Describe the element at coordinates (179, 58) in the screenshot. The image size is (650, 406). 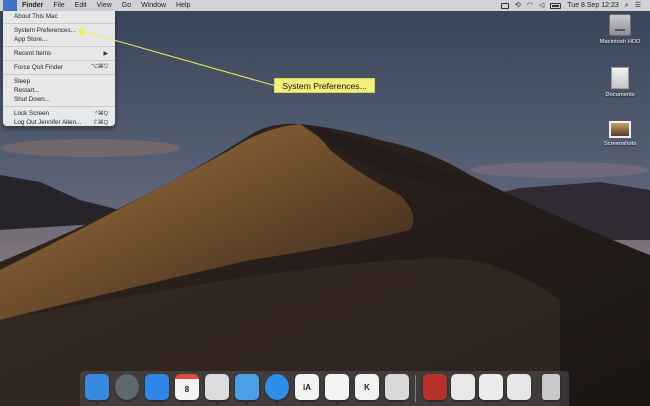
I see `callout-line` at that location.